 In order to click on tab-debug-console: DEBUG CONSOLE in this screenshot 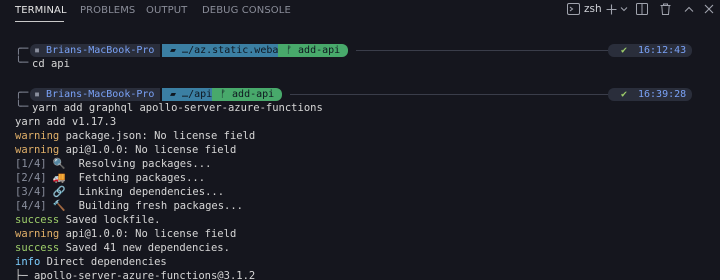, I will do `click(246, 10)`.